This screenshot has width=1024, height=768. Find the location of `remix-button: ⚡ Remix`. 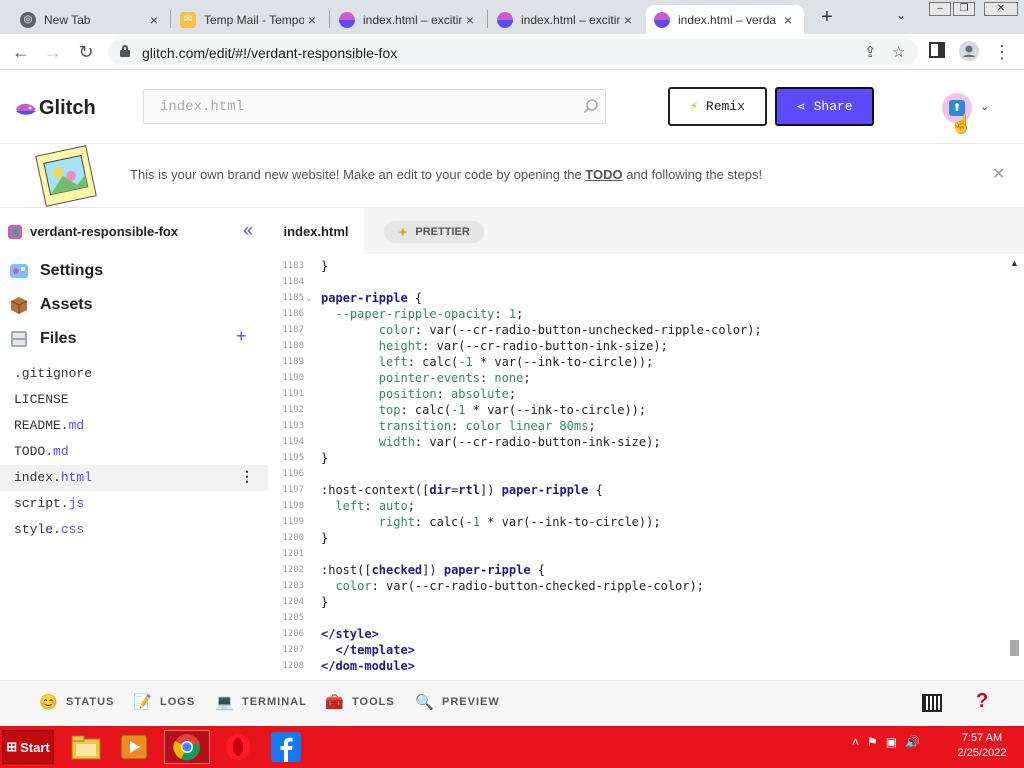

remix-button: ⚡ Remix is located at coordinates (717, 106).